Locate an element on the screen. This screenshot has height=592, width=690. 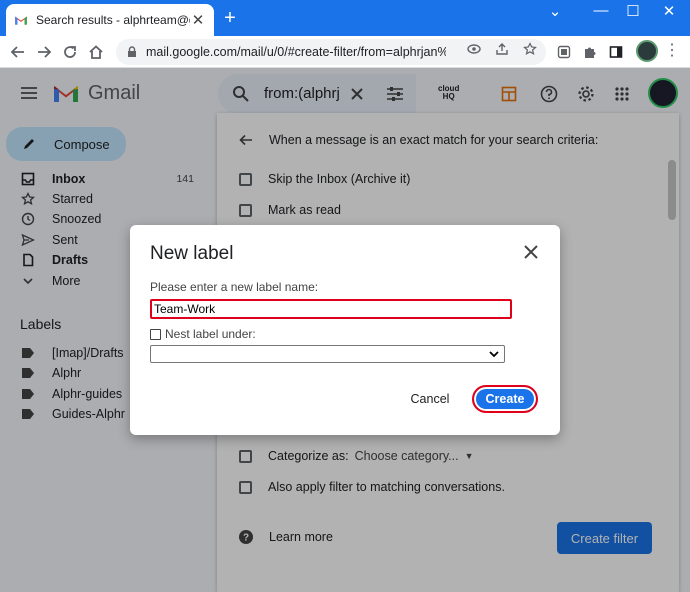
browser-menu-icon: ⋮ is located at coordinates (672, 51).